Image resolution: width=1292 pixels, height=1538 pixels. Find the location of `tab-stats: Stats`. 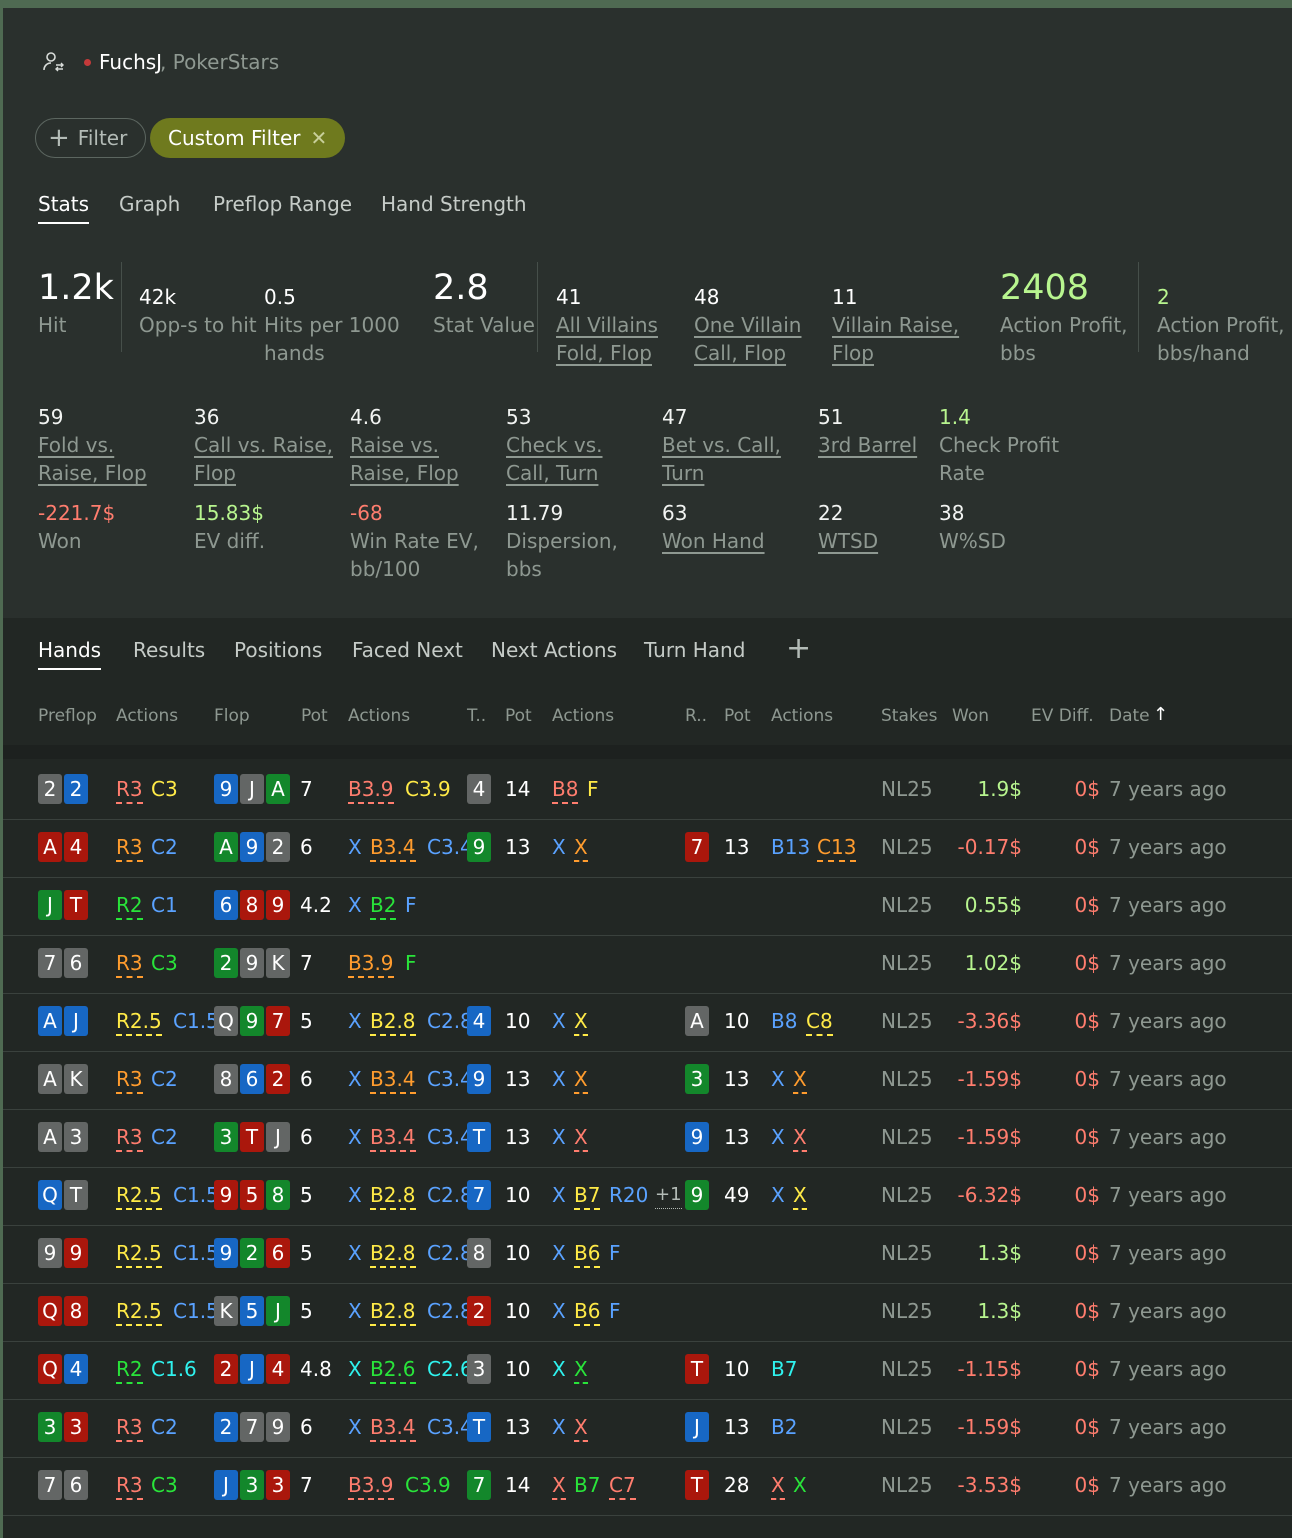

tab-stats: Stats is located at coordinates (64, 208).